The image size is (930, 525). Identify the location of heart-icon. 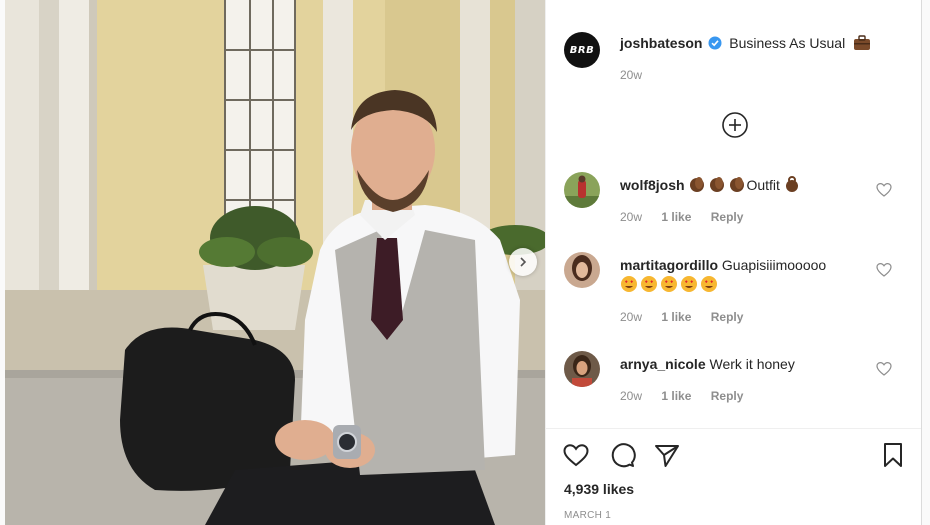
(576, 455).